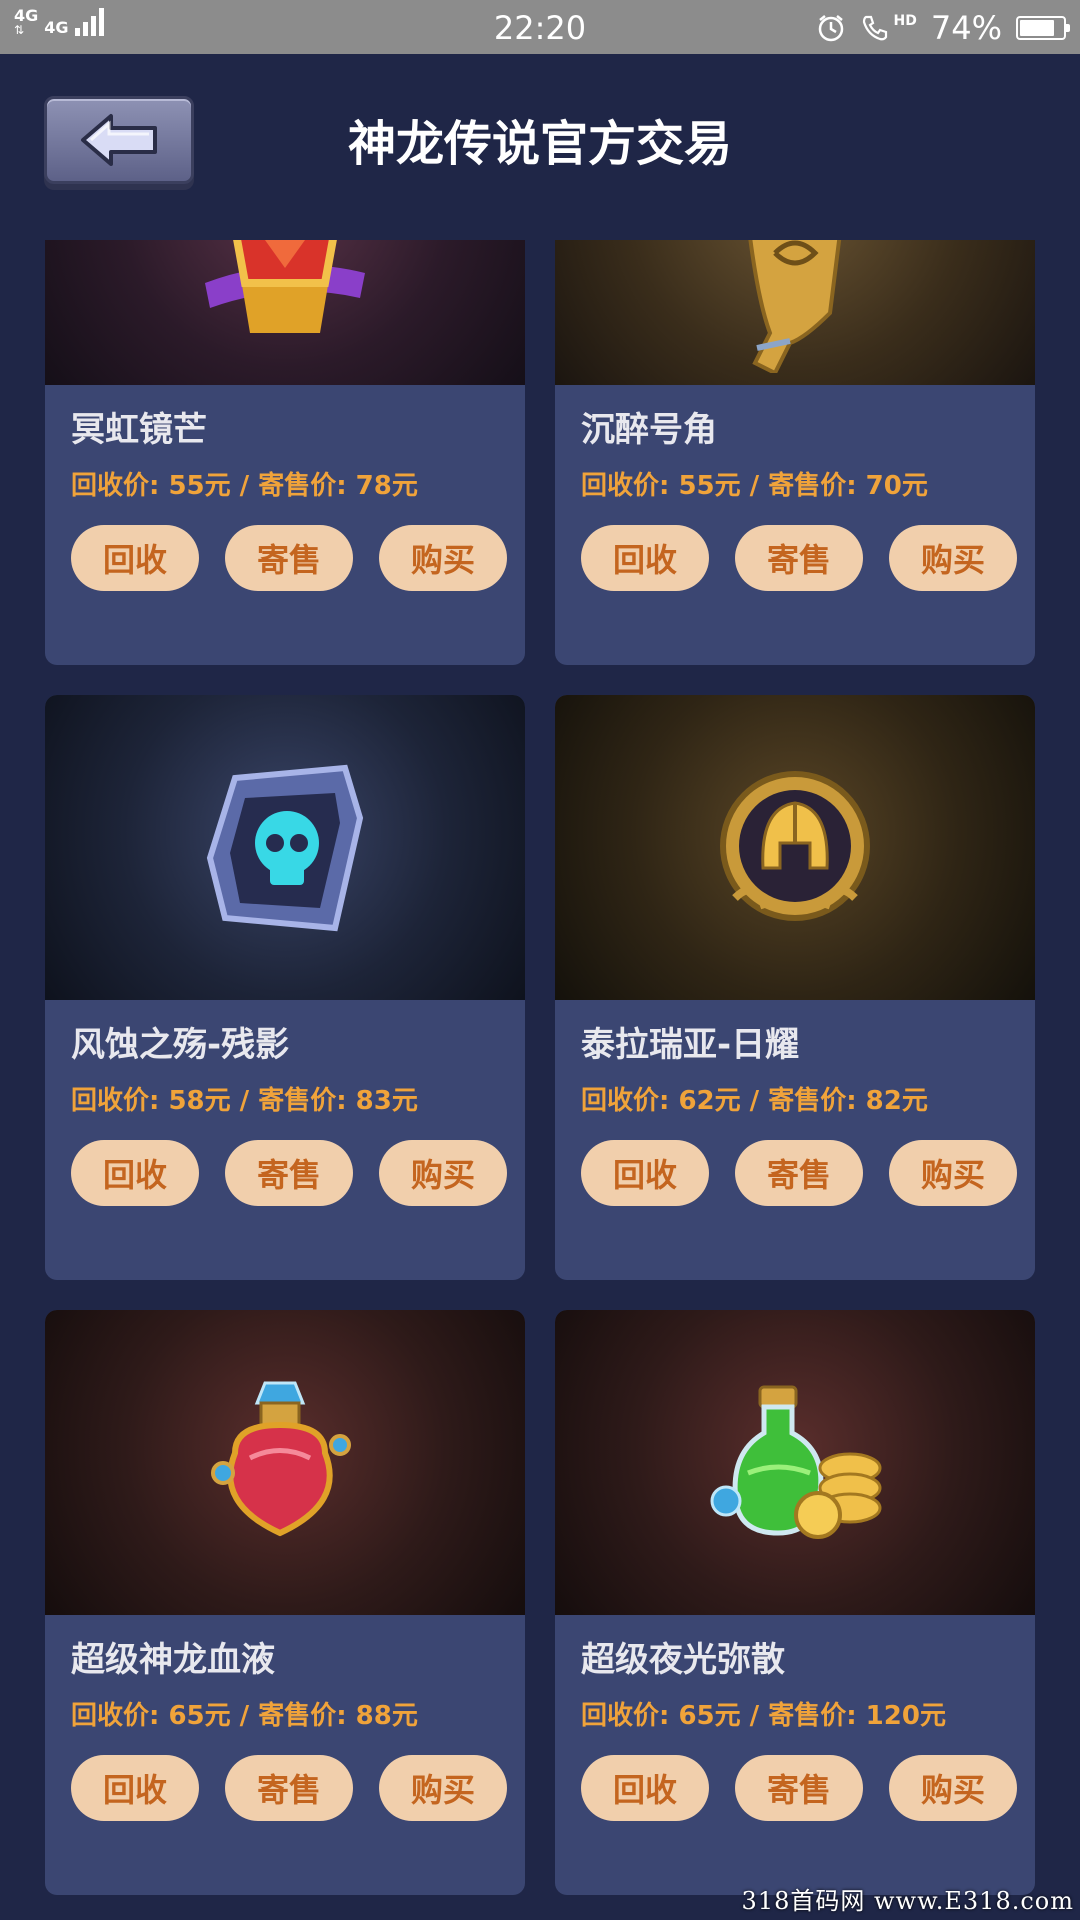  I want to click on item-name: 冥虹镜芒, so click(139, 430).